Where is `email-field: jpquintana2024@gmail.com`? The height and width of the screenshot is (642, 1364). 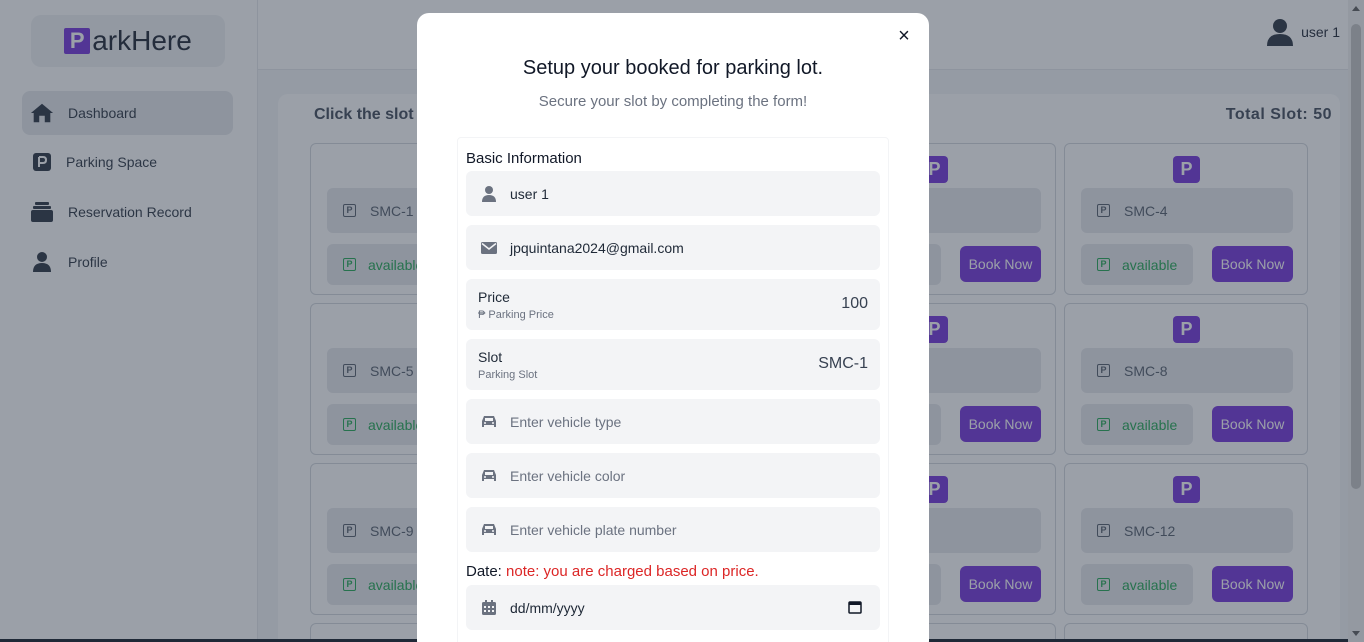 email-field: jpquintana2024@gmail.com is located at coordinates (673, 247).